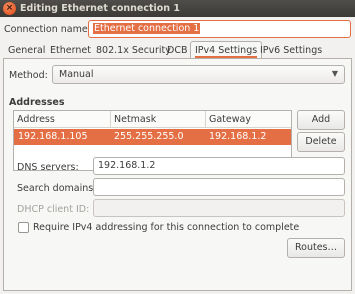  What do you see at coordinates (53, 136) in the screenshot?
I see `row-address: 192.168.1.105` at bounding box center [53, 136].